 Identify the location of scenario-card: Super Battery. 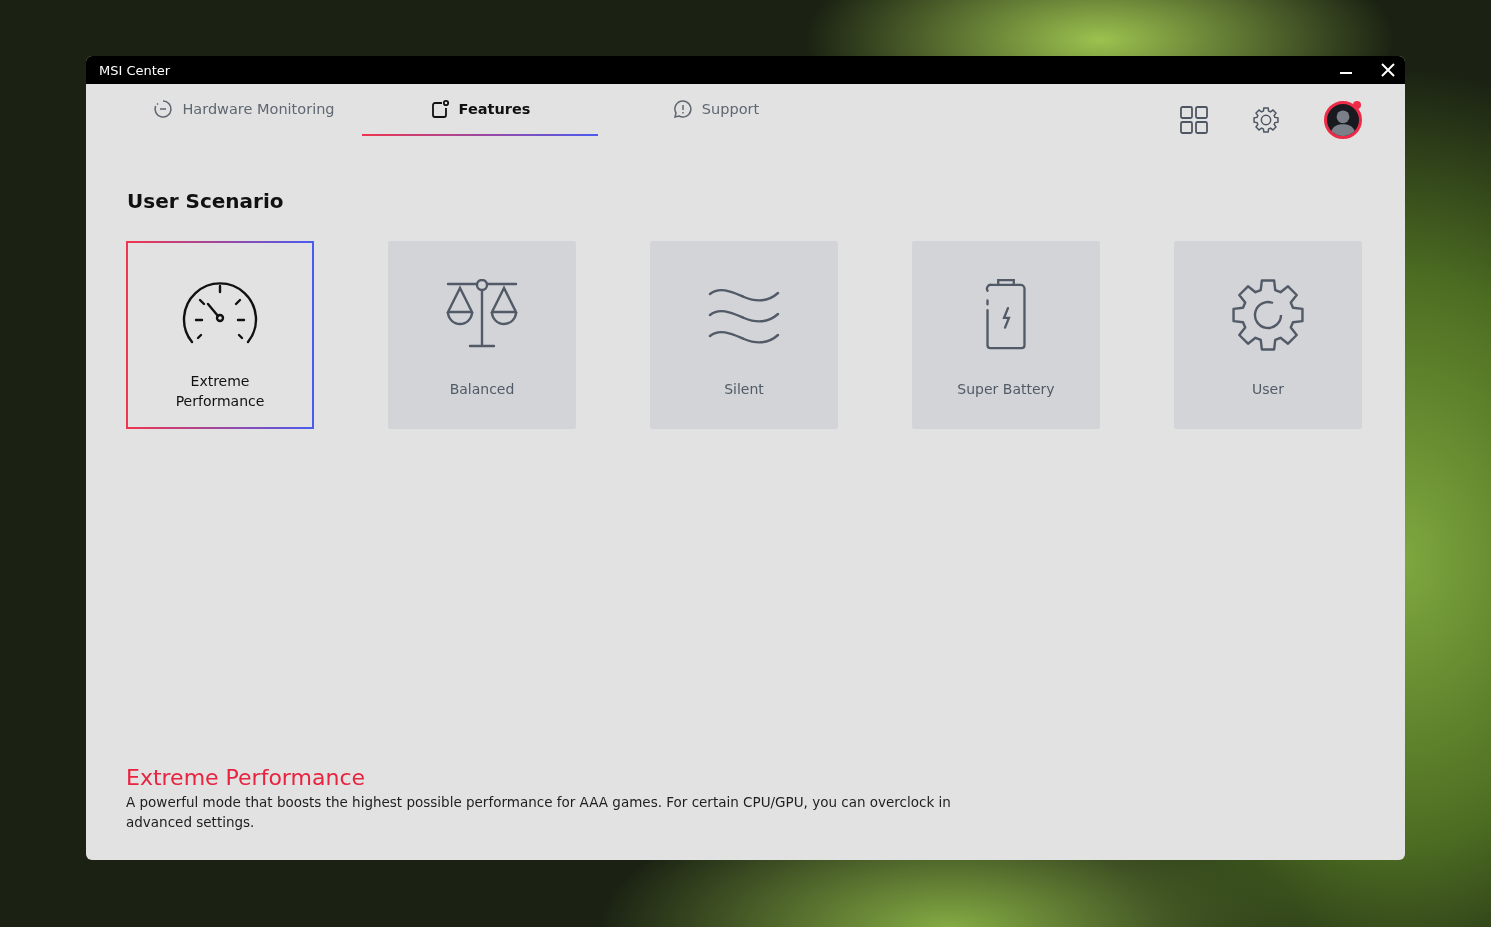
(1006, 335).